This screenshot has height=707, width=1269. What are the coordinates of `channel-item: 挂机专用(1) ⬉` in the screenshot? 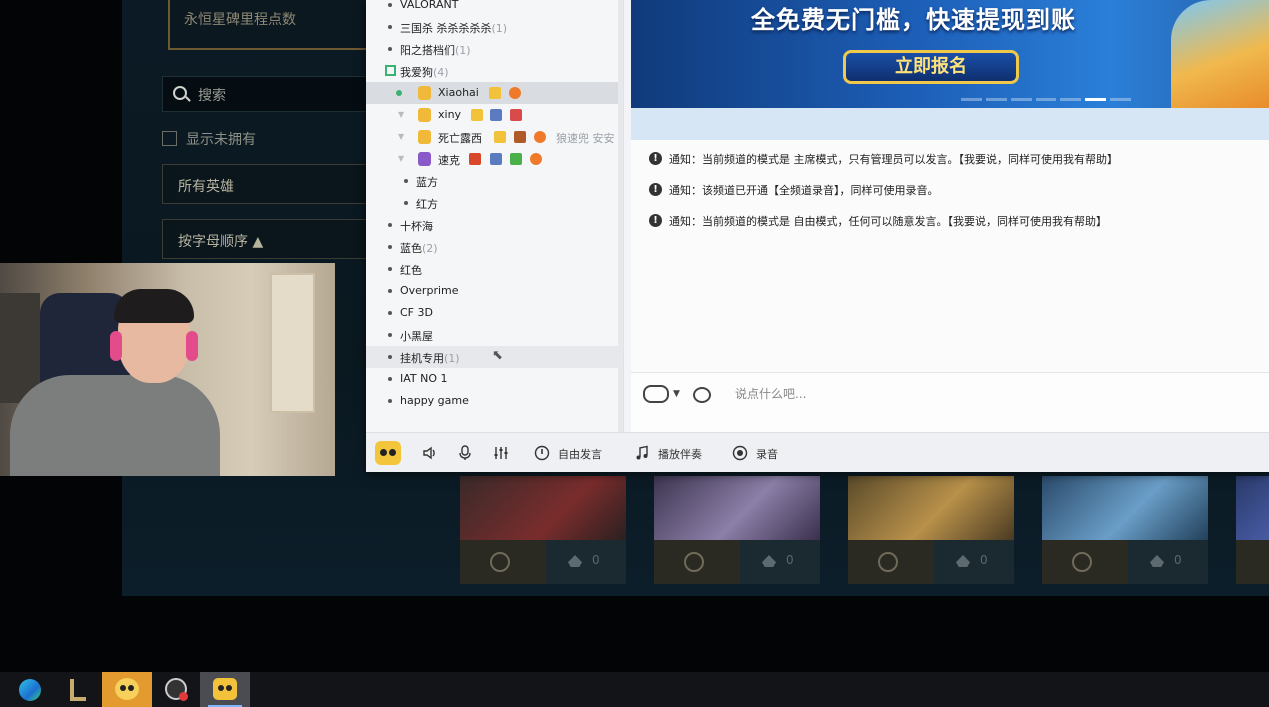 It's located at (492, 357).